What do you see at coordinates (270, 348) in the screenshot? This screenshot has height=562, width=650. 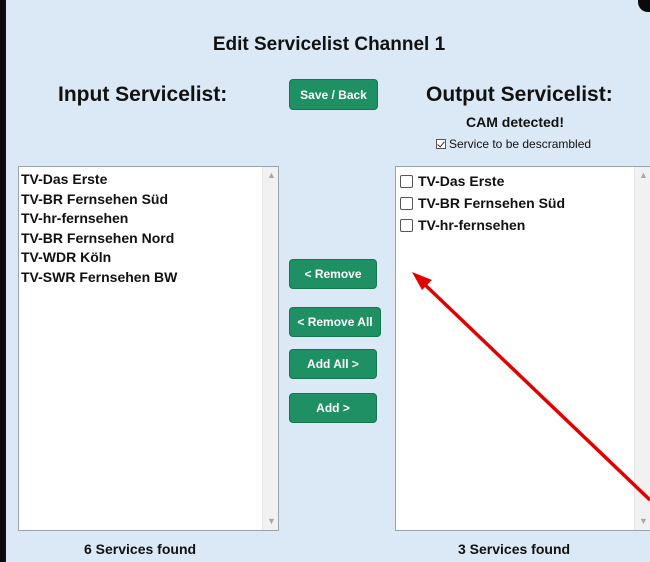 I see `input-list-scrollbar: ▲ ▼` at bounding box center [270, 348].